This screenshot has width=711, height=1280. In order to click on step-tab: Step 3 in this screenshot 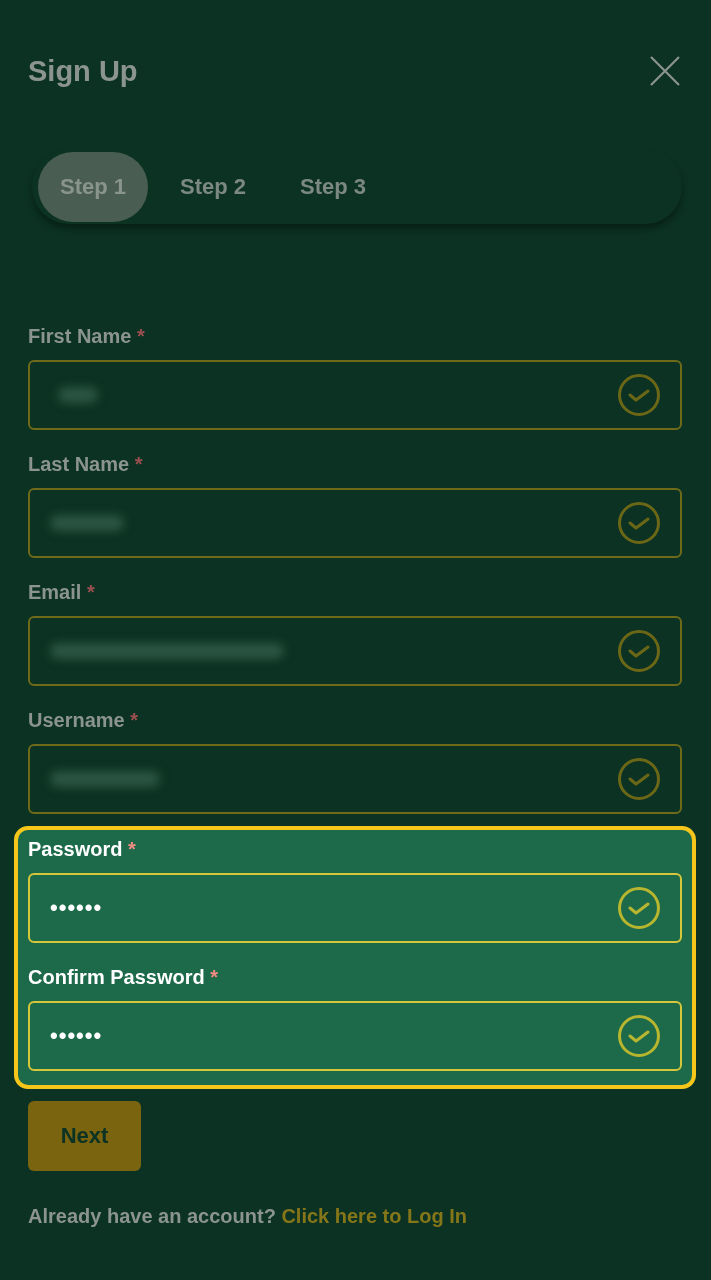, I will do `click(333, 187)`.